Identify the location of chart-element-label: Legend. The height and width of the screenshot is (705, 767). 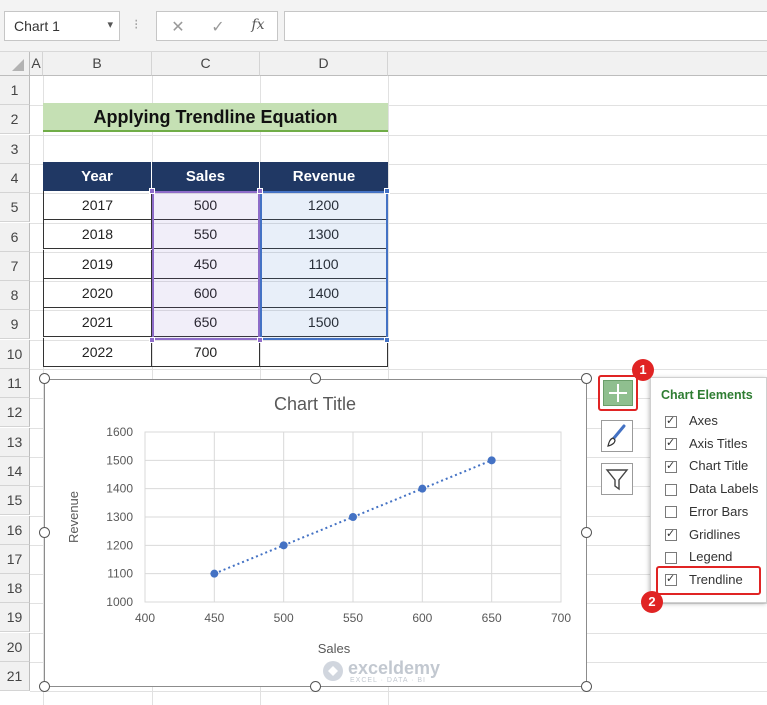
(711, 557).